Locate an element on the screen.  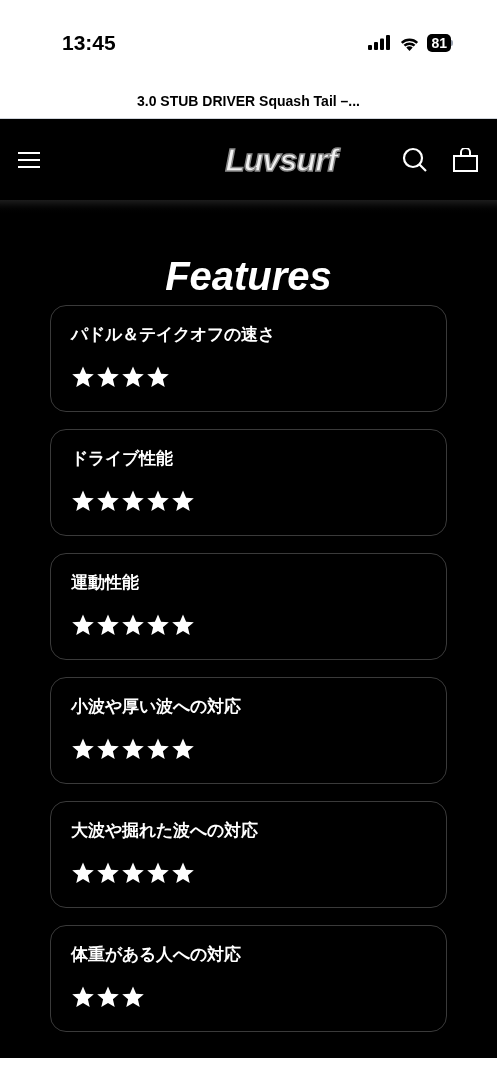
feature-label: 体重がある人への対応 is located at coordinates (156, 955).